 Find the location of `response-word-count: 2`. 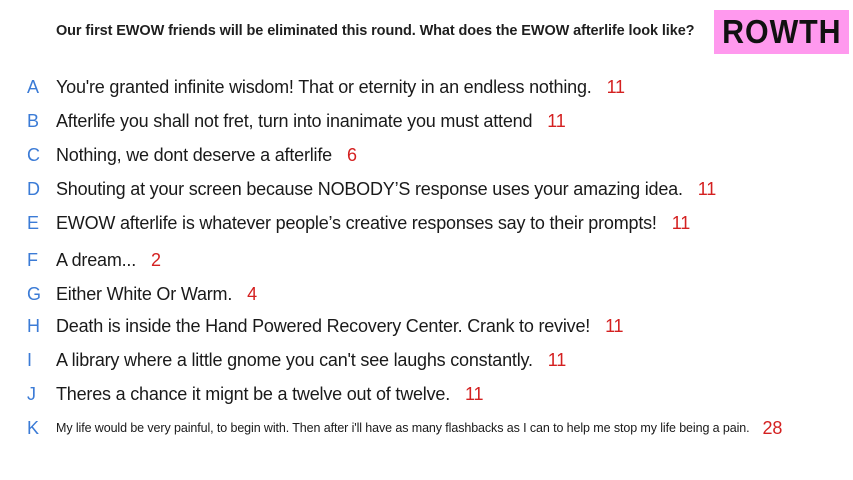

response-word-count: 2 is located at coordinates (156, 259).